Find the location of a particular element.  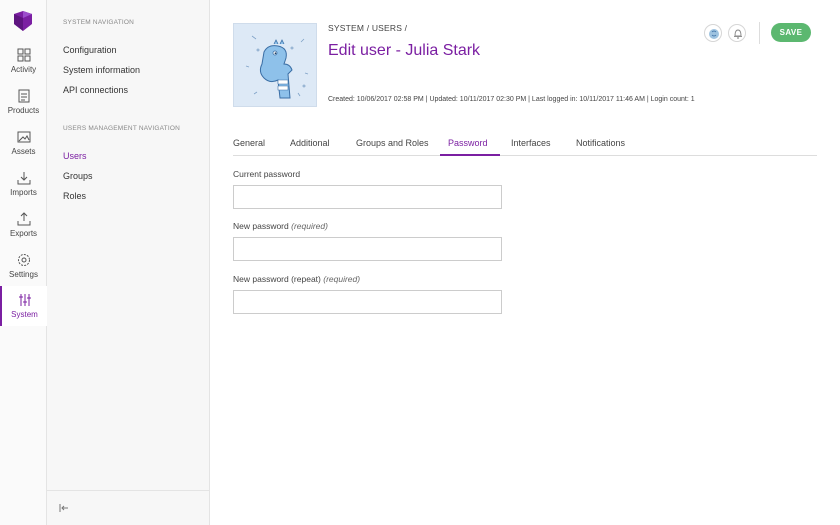

dinosaur-illustration-icon is located at coordinates (277, 67).